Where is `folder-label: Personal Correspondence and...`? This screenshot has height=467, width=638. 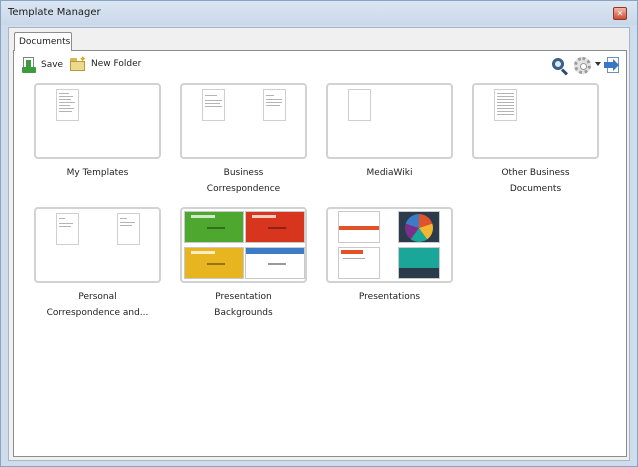
folder-label: Personal Correspondence and... is located at coordinates (97, 305).